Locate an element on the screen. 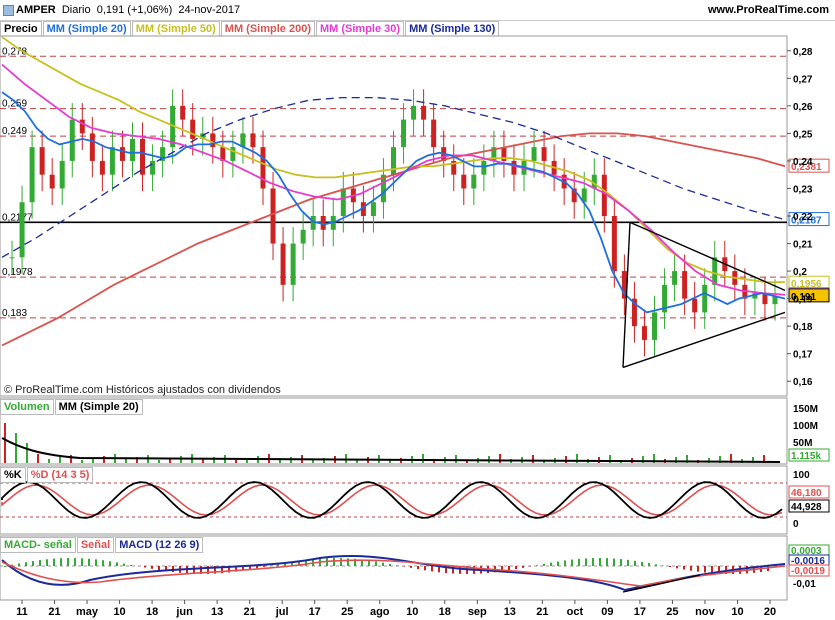 This screenshot has width=835, height=620. legend-volume: Volumen is located at coordinates (27, 407).